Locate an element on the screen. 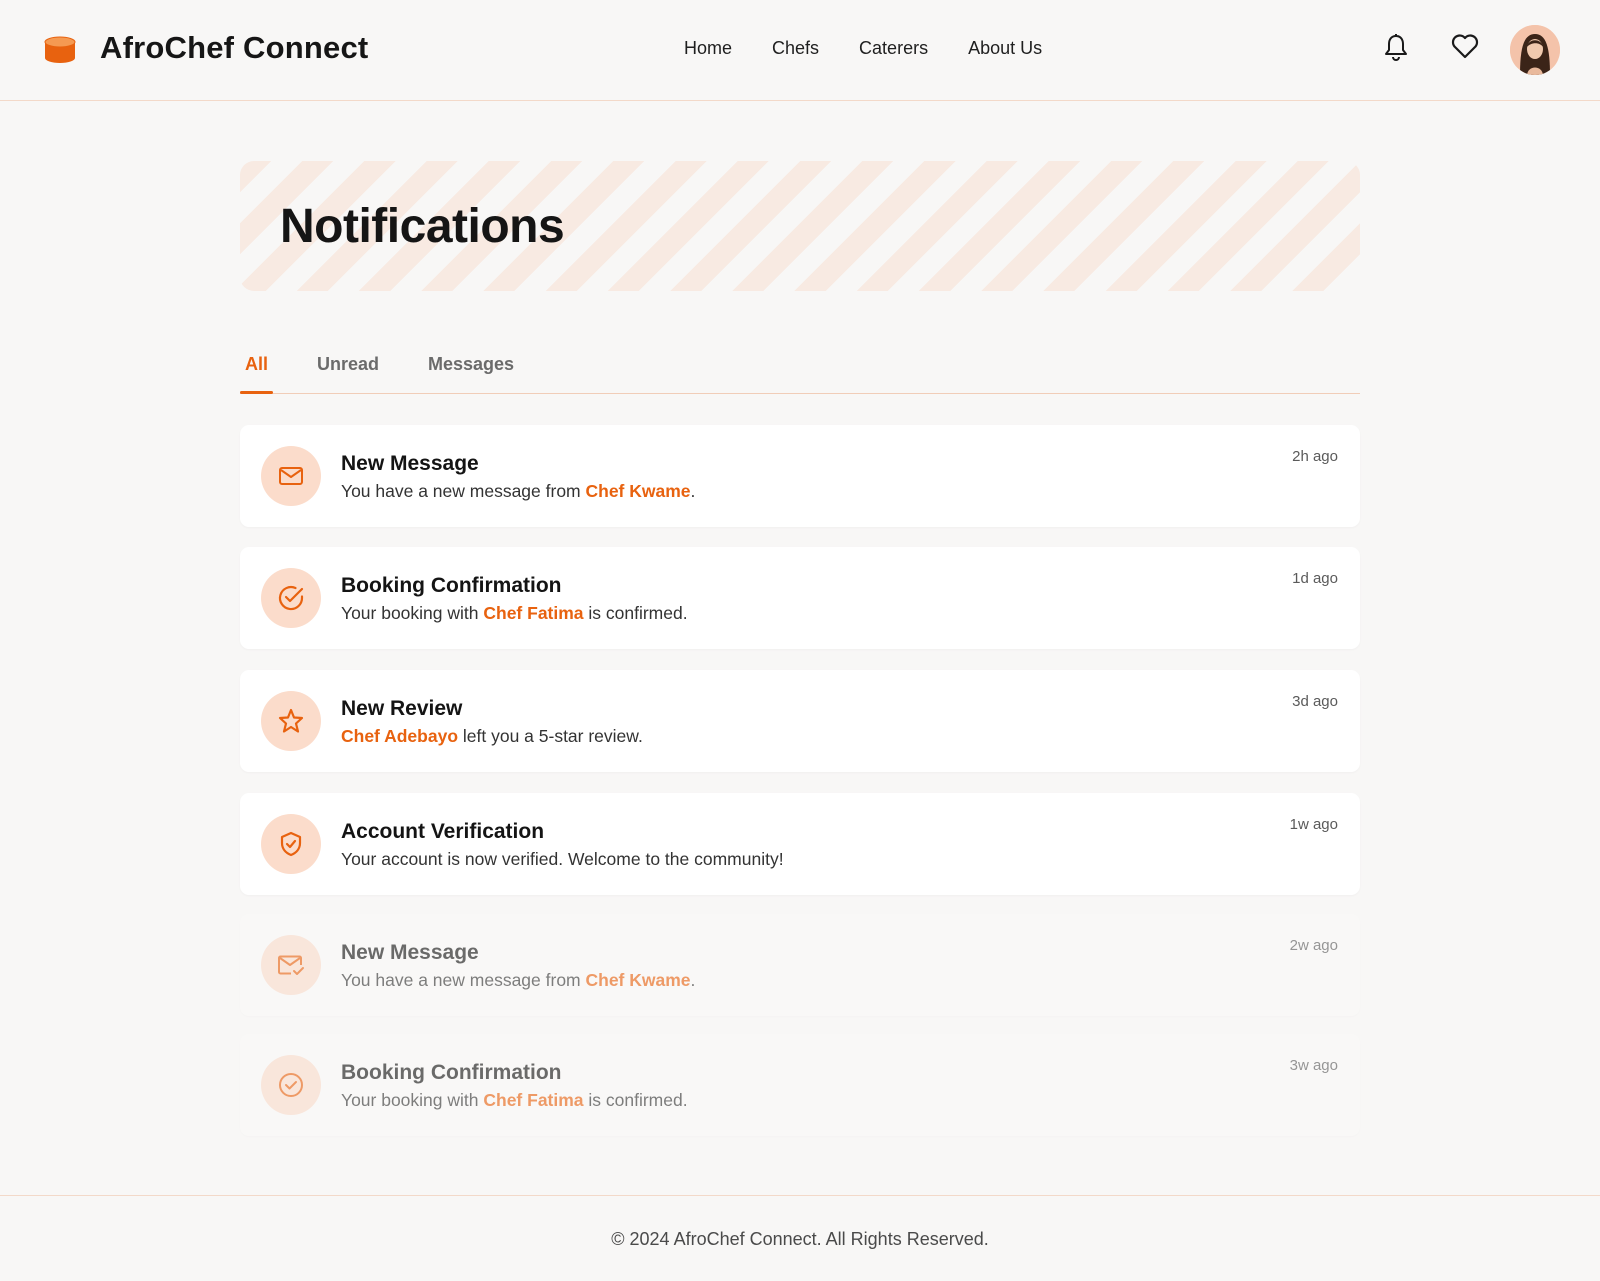 This screenshot has height=1281, width=1600. notification-time: 2w ago is located at coordinates (1313, 945).